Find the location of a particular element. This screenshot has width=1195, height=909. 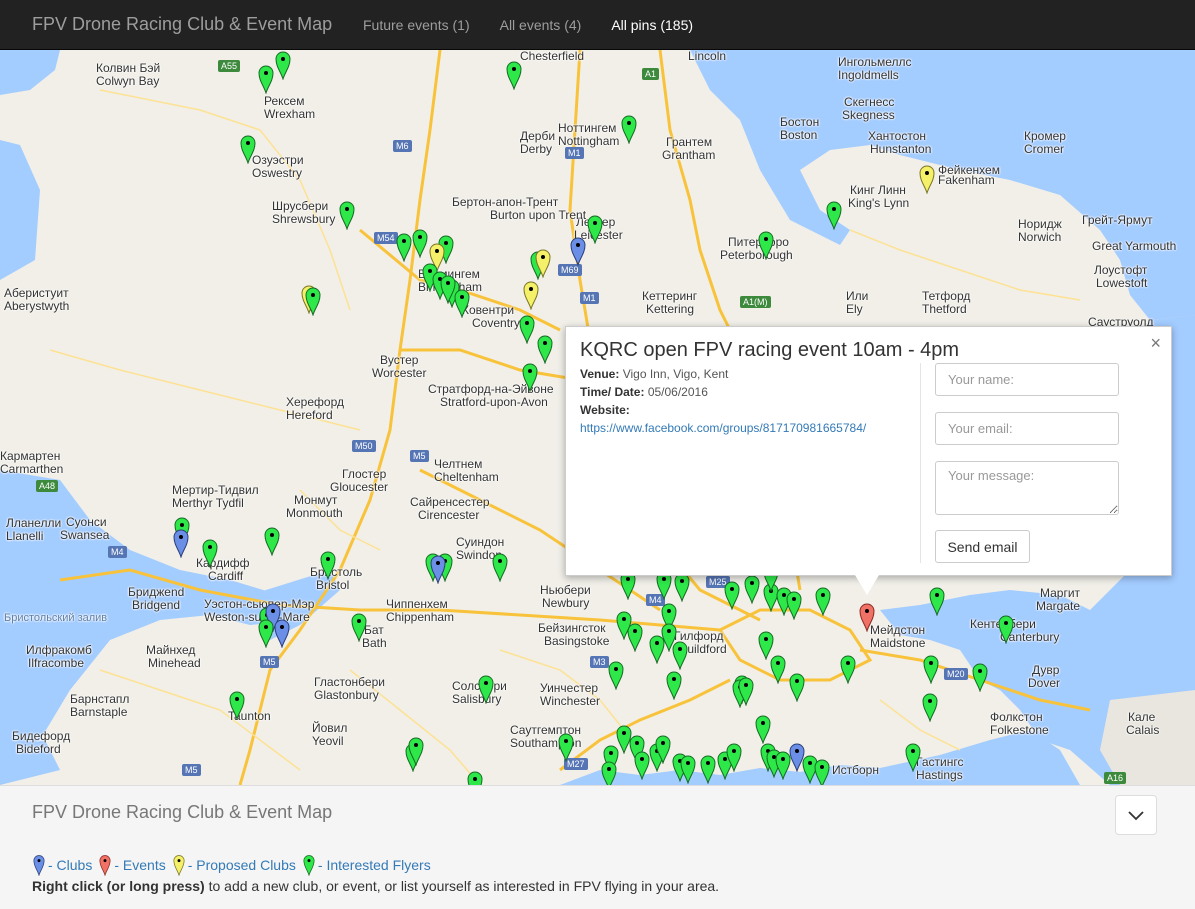

legend-events: - Events is located at coordinates (140, 865).